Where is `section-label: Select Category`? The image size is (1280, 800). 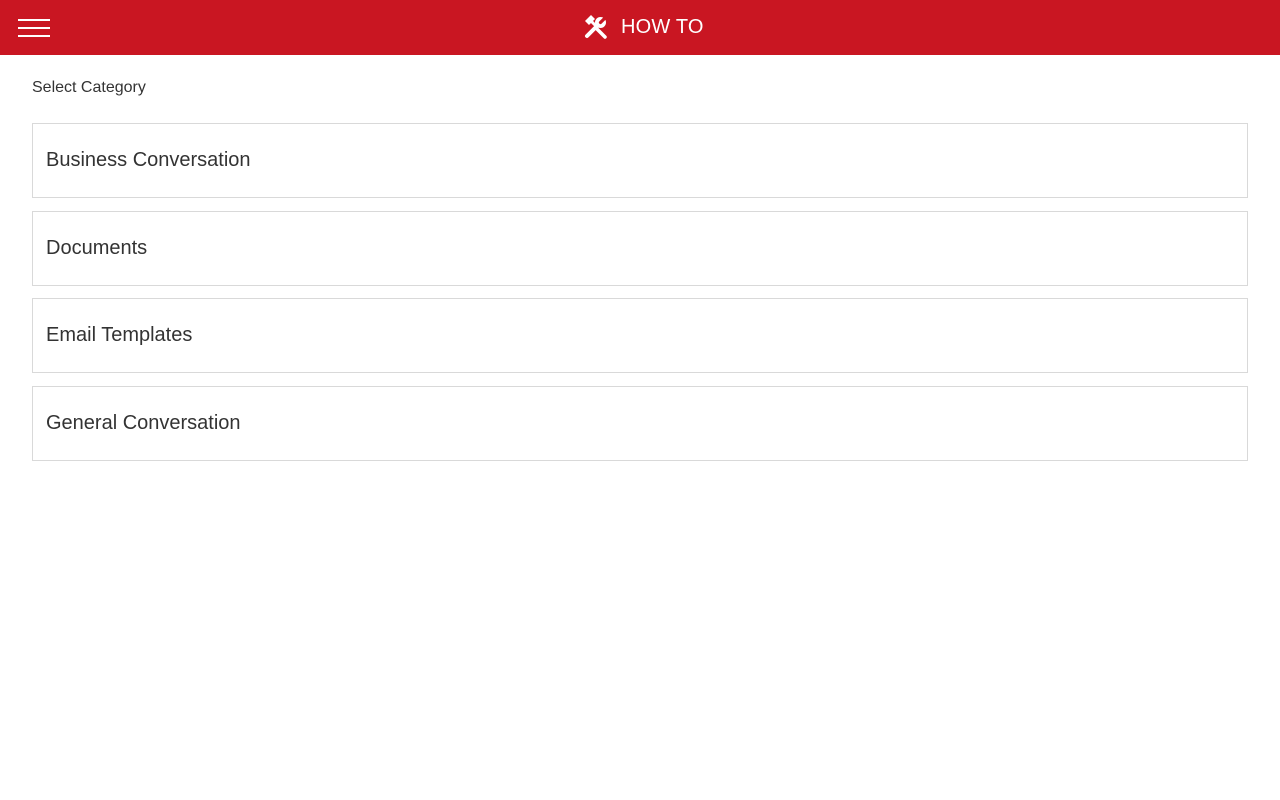
section-label: Select Category is located at coordinates (89, 87).